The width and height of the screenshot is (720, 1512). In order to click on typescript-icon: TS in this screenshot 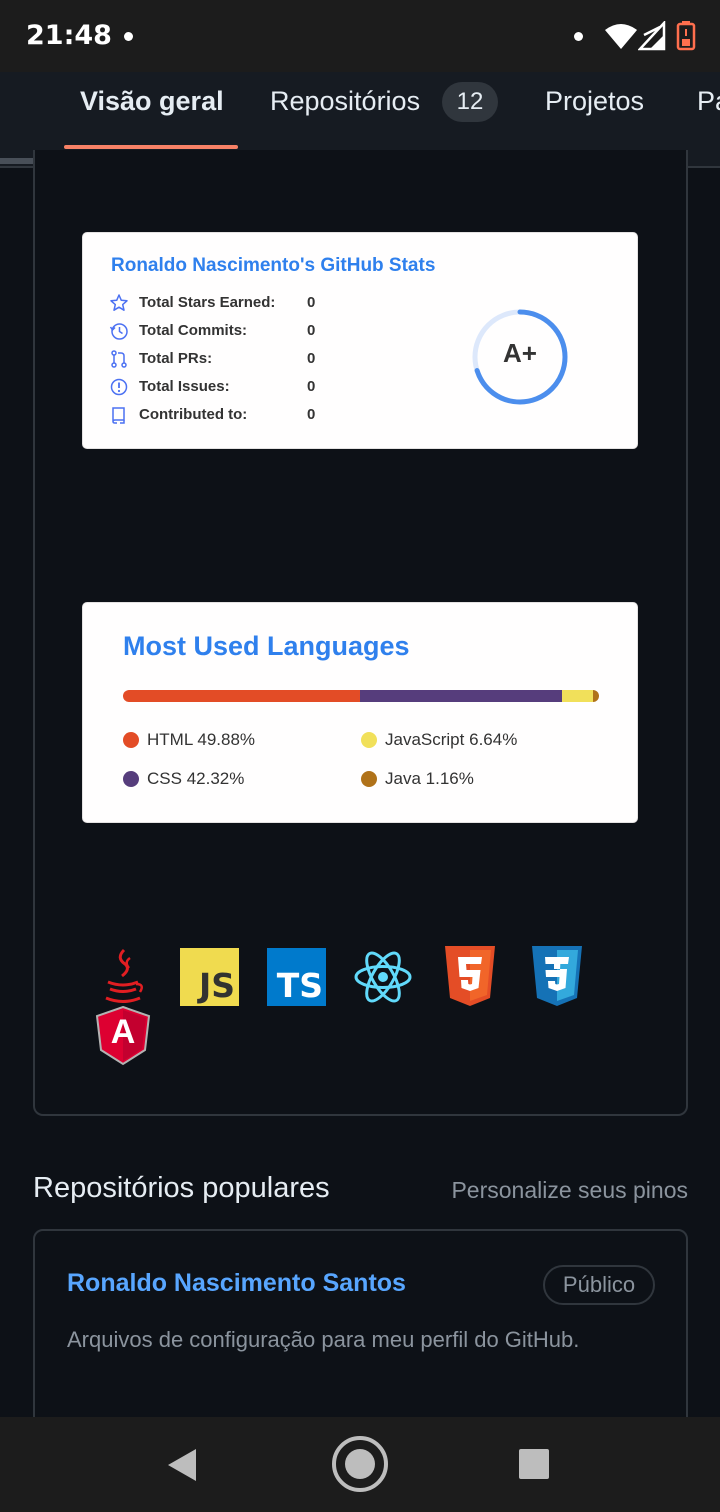, I will do `click(296, 977)`.